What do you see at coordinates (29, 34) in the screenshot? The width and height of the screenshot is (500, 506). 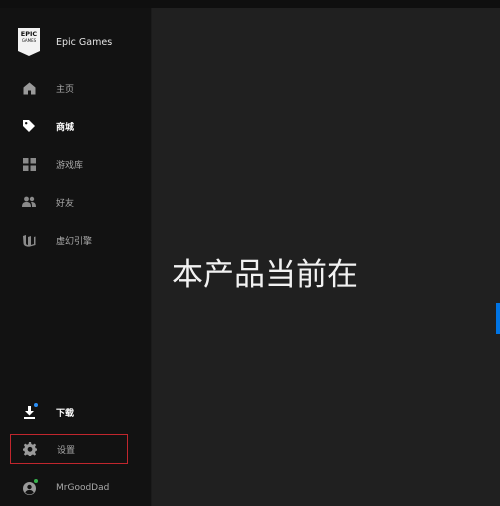 I see `logo-text-epic: EPIC` at bounding box center [29, 34].